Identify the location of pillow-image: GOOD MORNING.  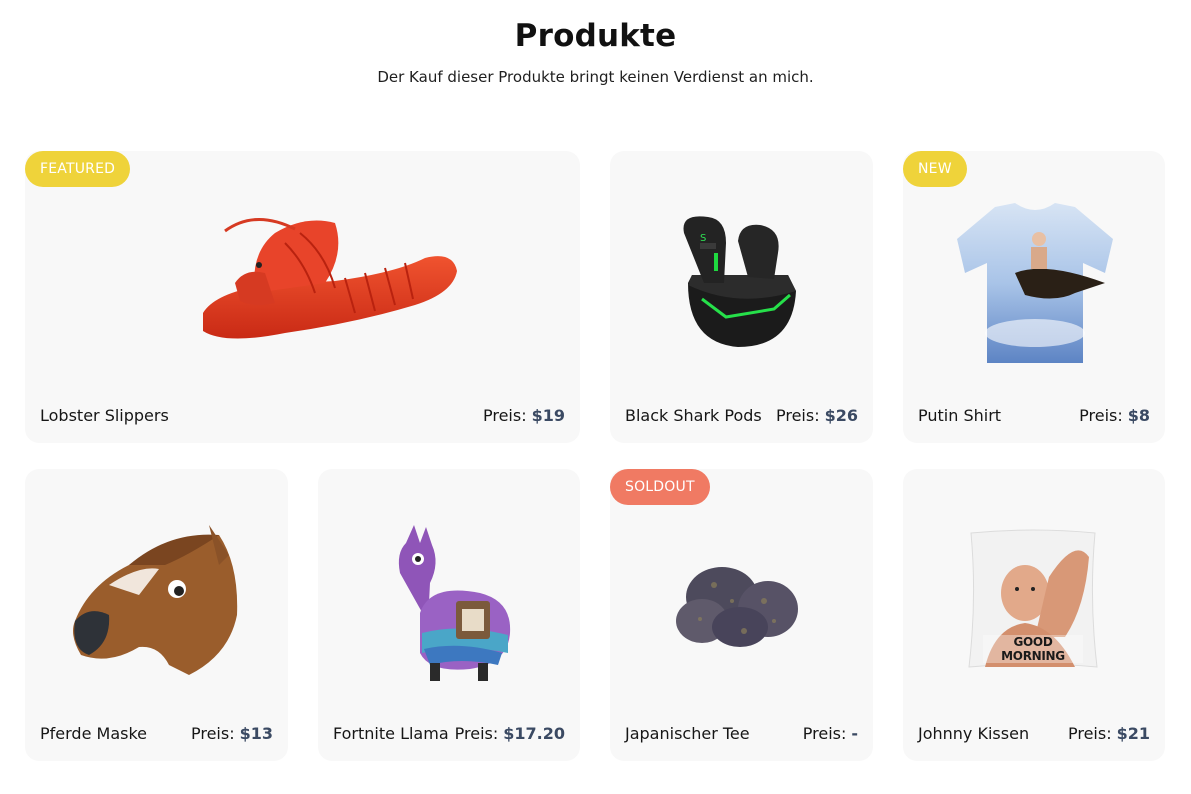
(1033, 599).